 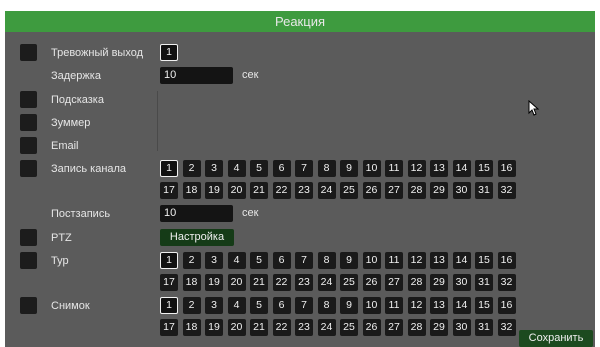 I want to click on channel-rec-checkbox, so click(x=28, y=168).